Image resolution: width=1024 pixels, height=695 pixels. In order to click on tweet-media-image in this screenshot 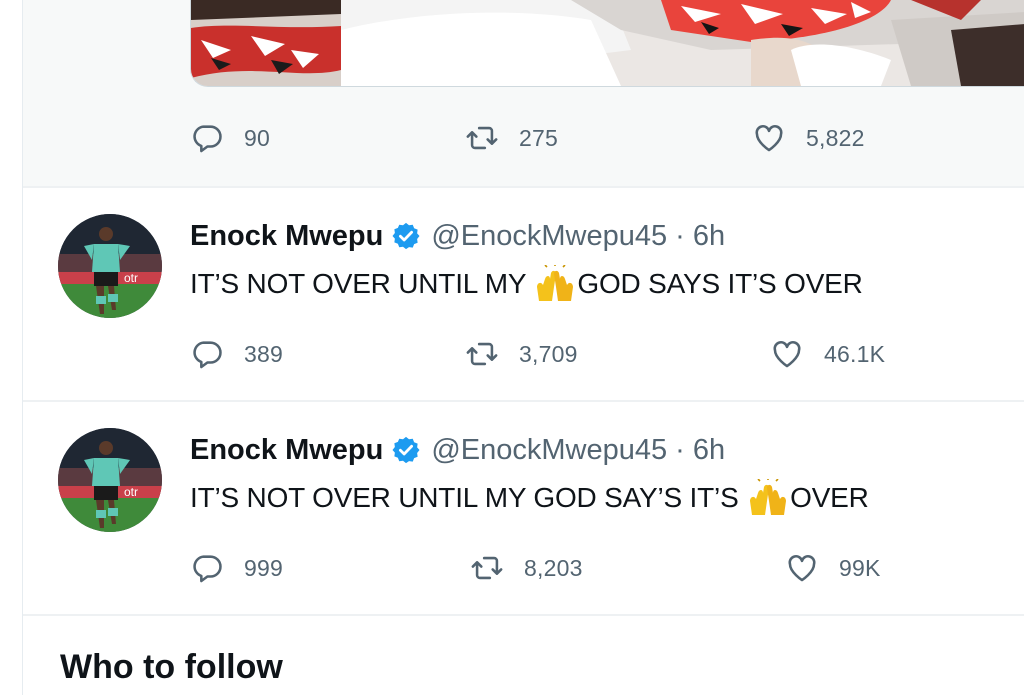, I will do `click(607, 43)`.